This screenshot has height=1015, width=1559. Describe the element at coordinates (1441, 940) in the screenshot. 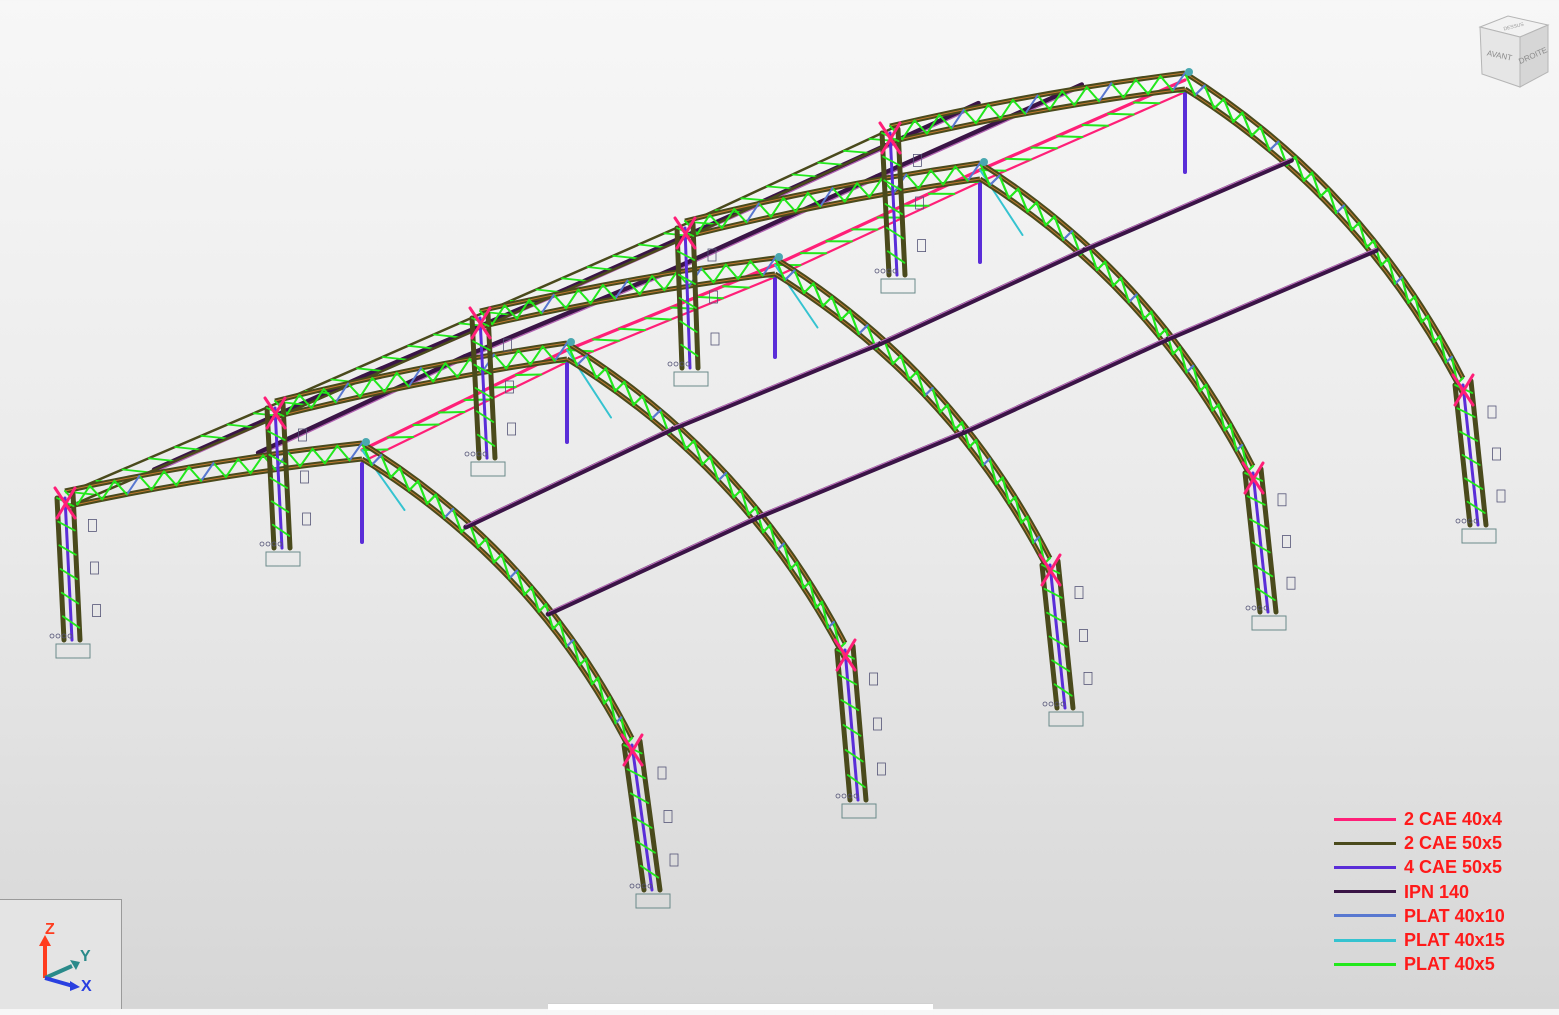

I see `legend-item: PLAT 40x15` at that location.